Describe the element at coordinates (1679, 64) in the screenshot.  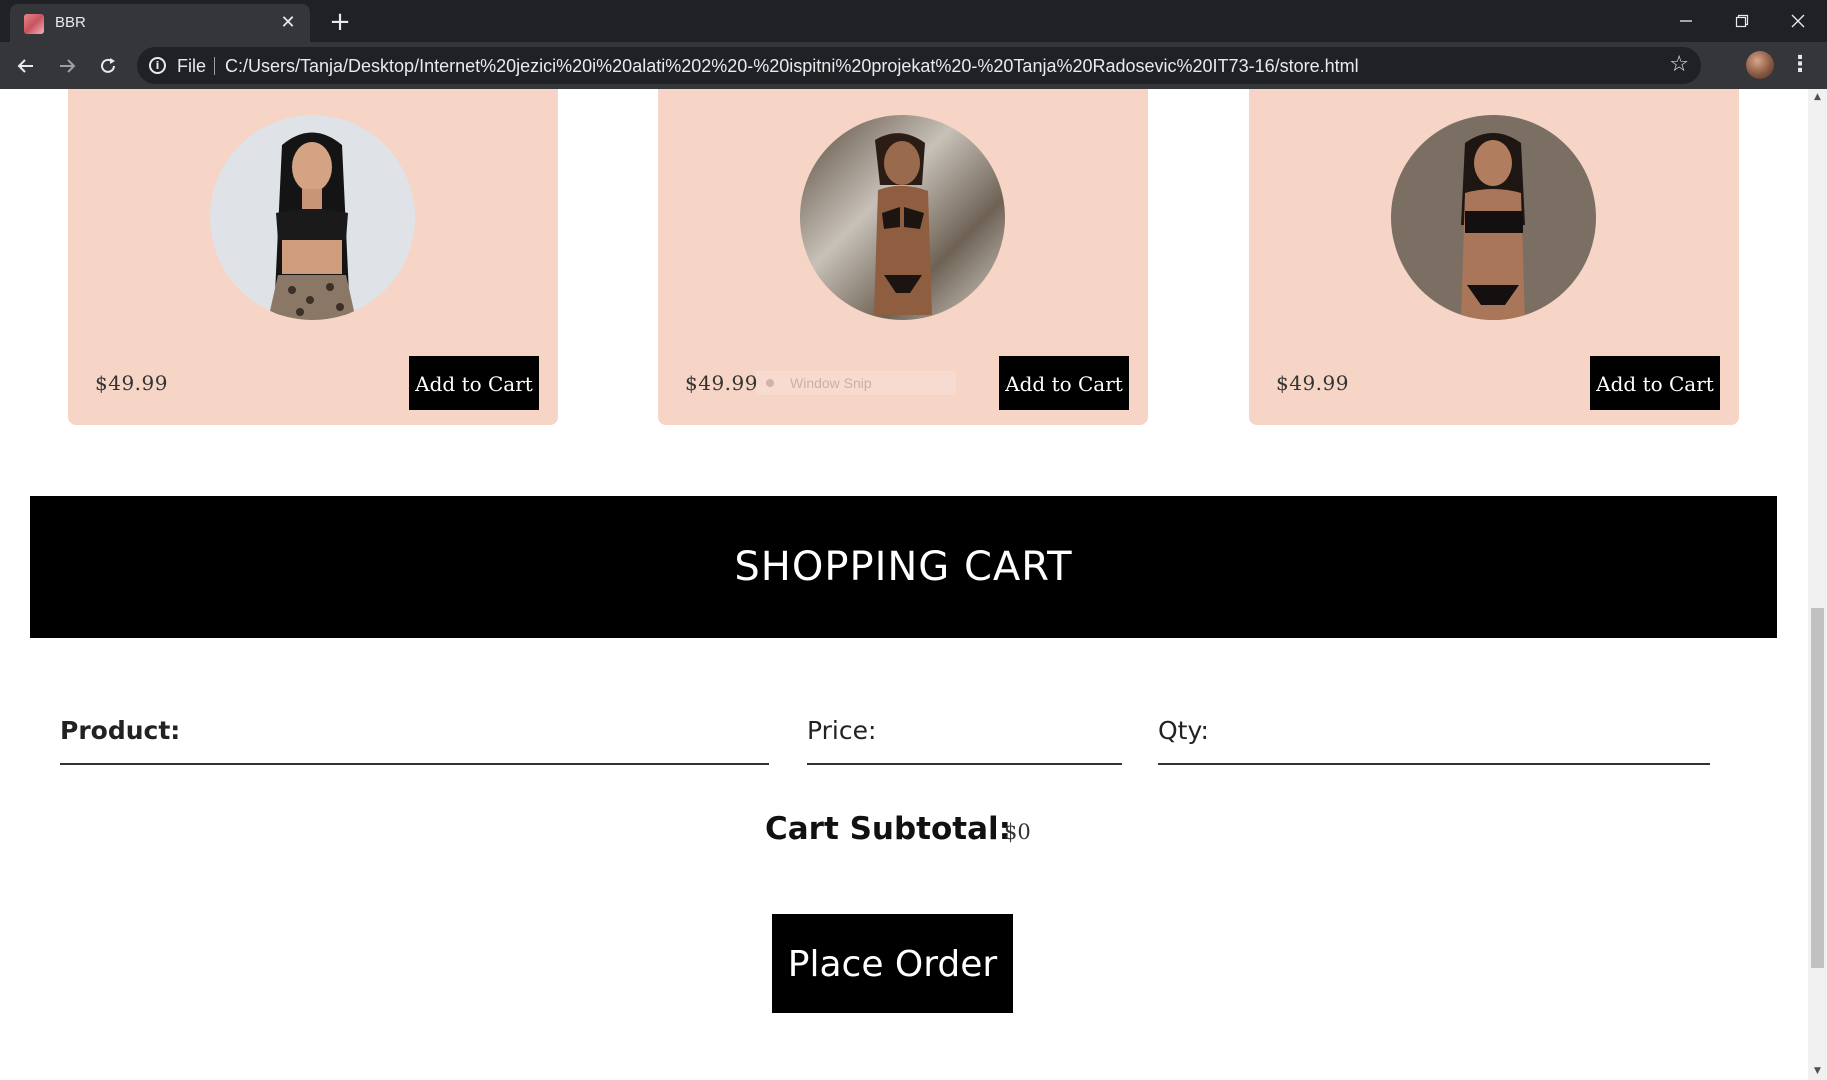
I see `star-icon: ☆` at that location.